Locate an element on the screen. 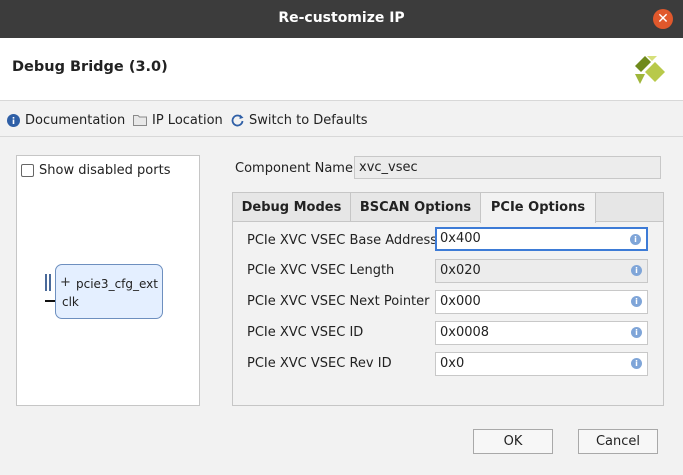  param-label-next-pointer: PCIe XVC VSEC Next Pointer is located at coordinates (338, 301).